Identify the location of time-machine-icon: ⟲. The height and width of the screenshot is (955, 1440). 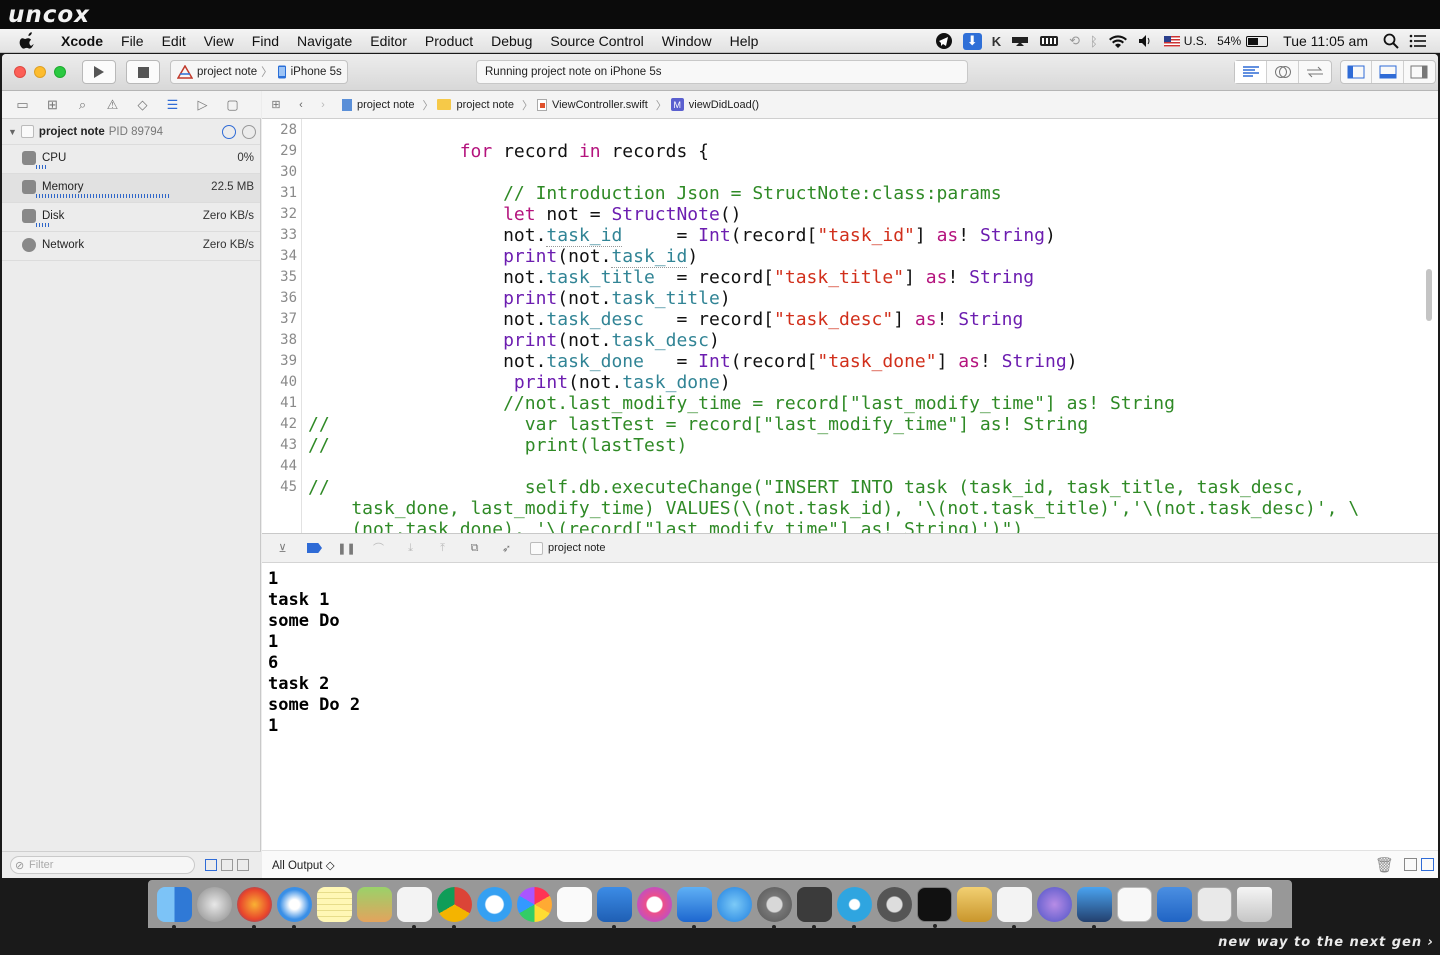
(1074, 41).